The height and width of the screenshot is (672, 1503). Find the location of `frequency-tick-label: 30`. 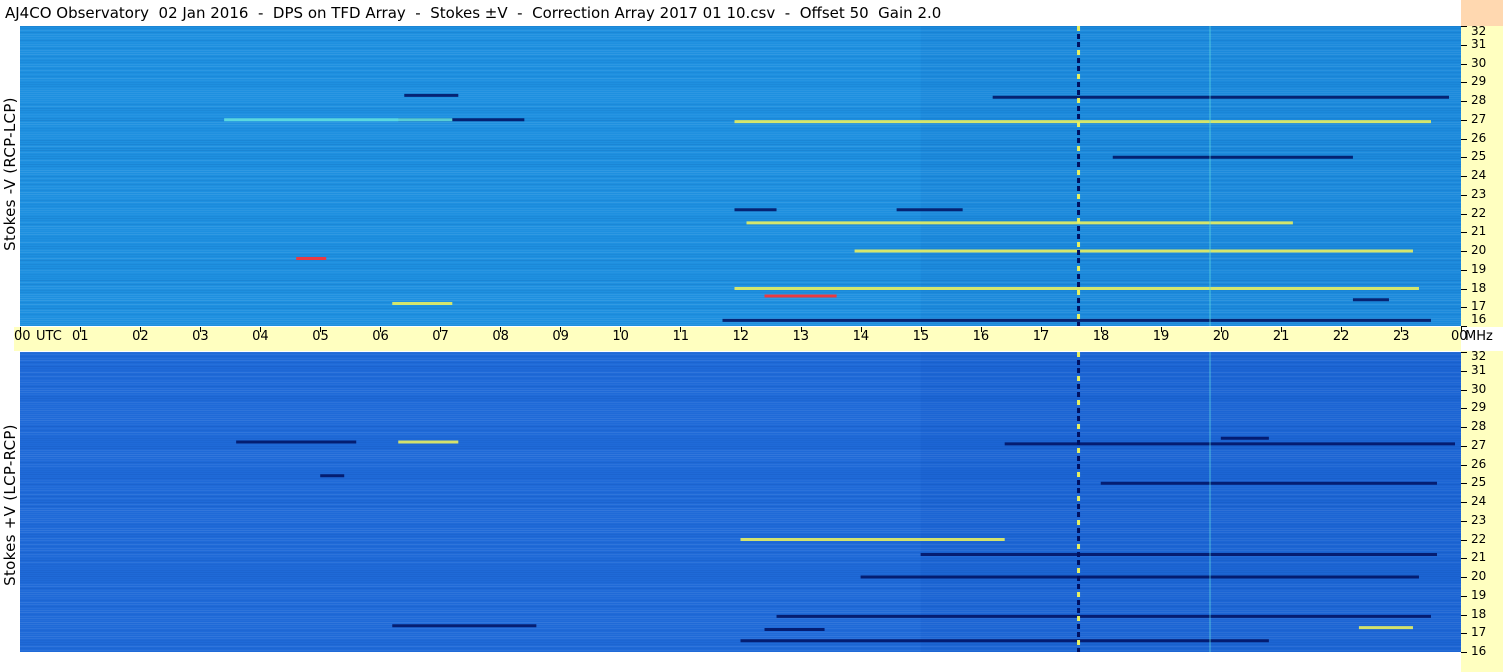

frequency-tick-label: 30 is located at coordinates (1479, 388).